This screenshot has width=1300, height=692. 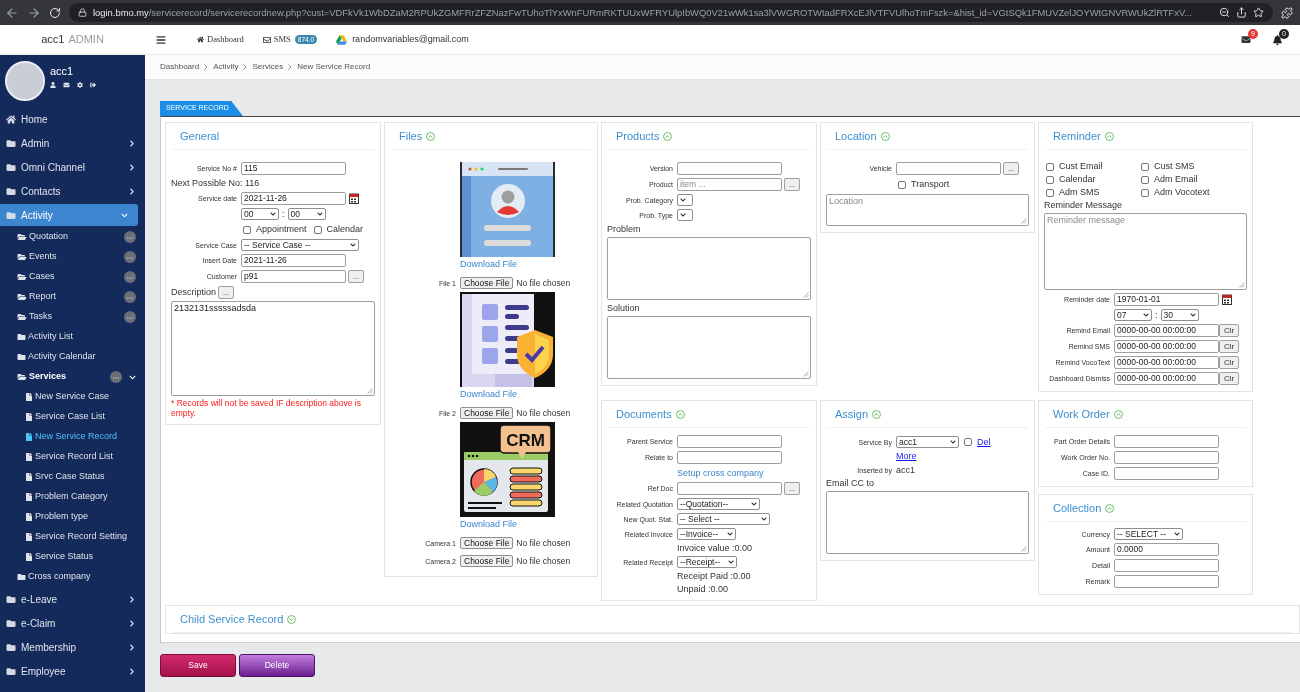 What do you see at coordinates (34, 12) in the screenshot?
I see `forward-icon` at bounding box center [34, 12].